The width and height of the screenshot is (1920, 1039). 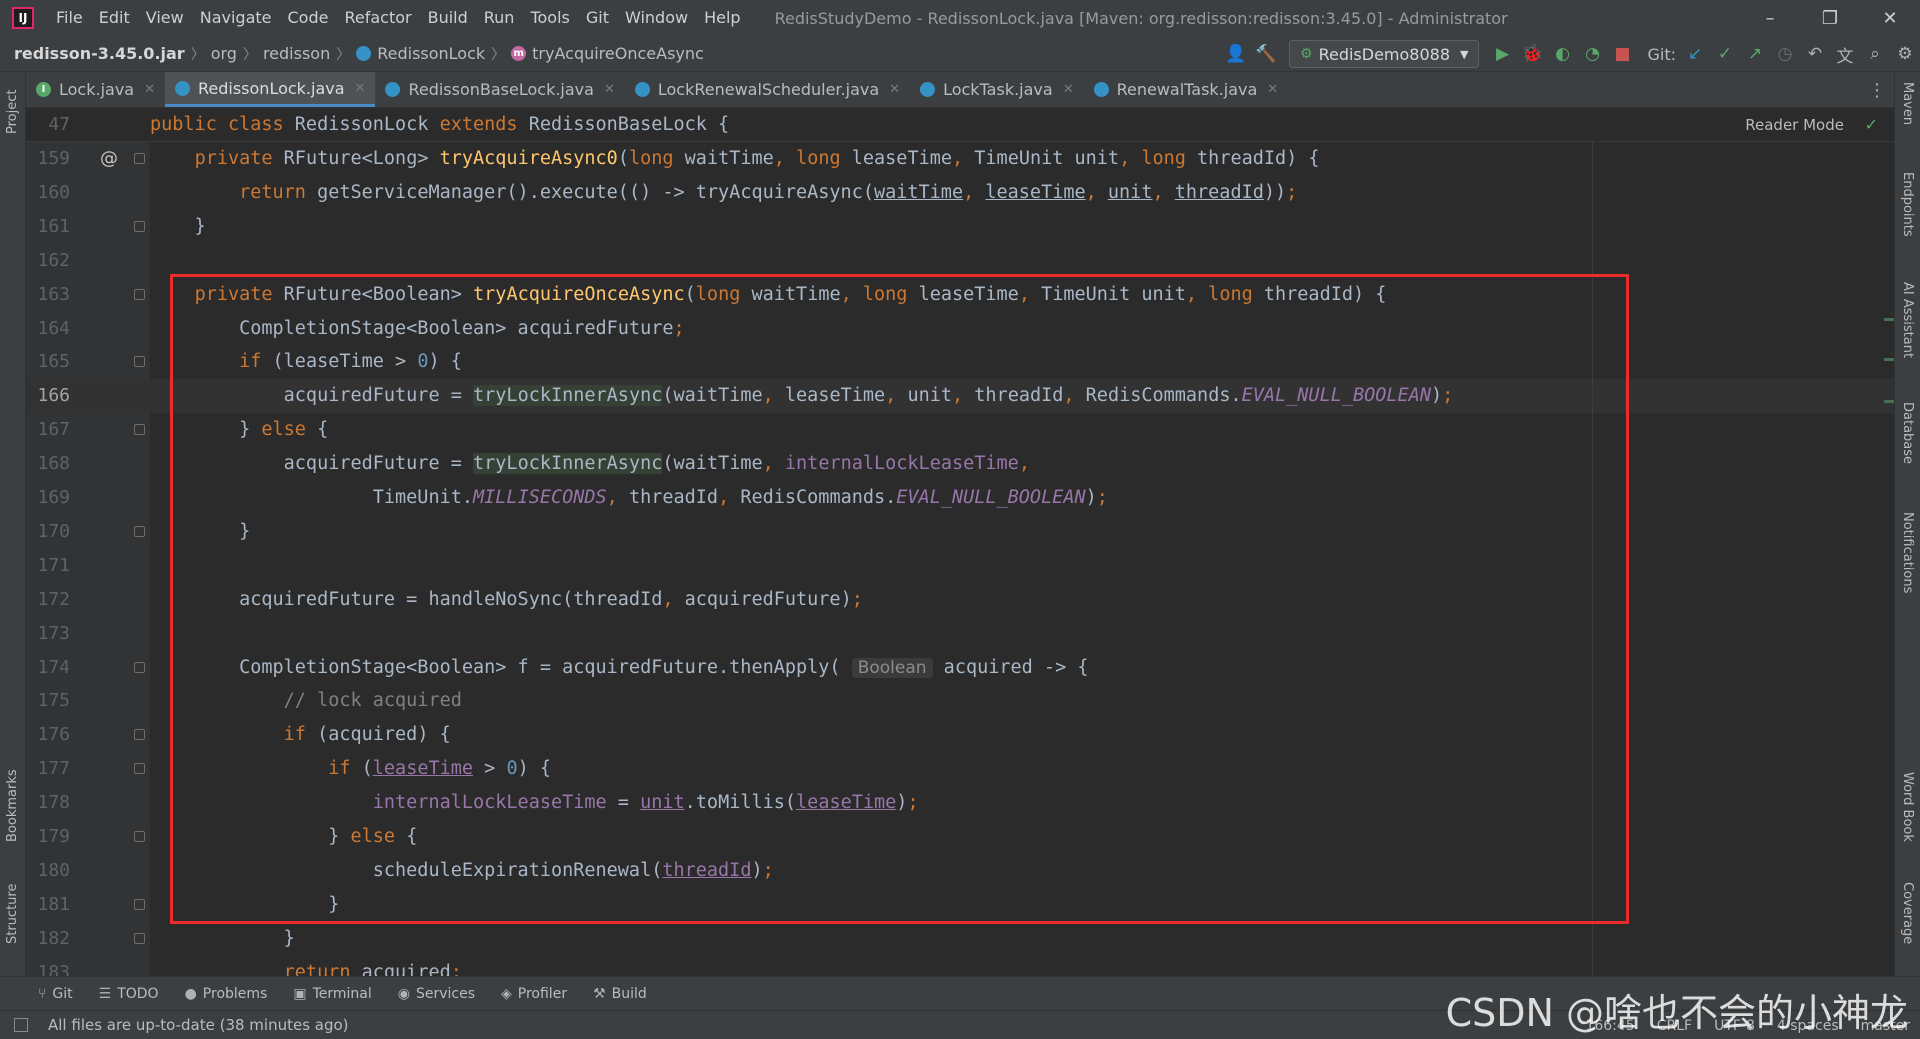 I want to click on code-line: 179 } else {, so click(x=960, y=837).